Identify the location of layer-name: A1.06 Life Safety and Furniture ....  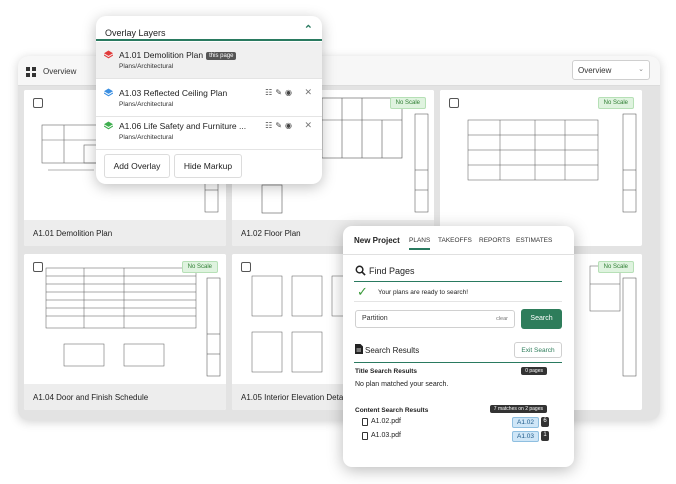
(183, 126).